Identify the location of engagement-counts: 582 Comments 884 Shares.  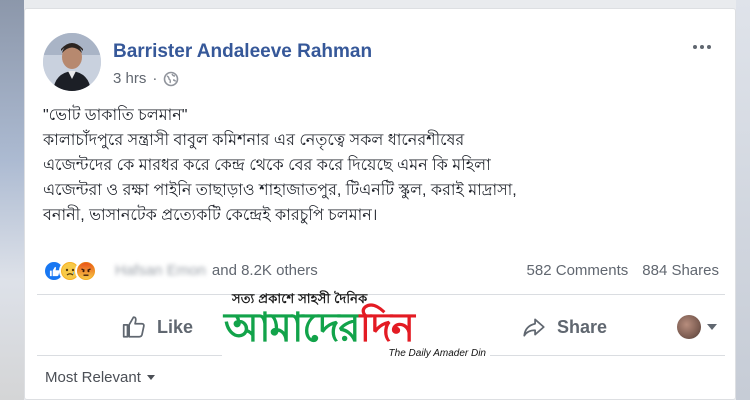
(623, 270).